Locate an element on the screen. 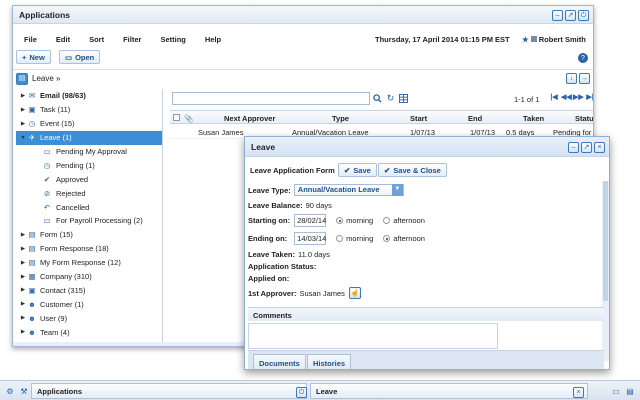 The height and width of the screenshot is (400, 640). search-input is located at coordinates (271, 98).